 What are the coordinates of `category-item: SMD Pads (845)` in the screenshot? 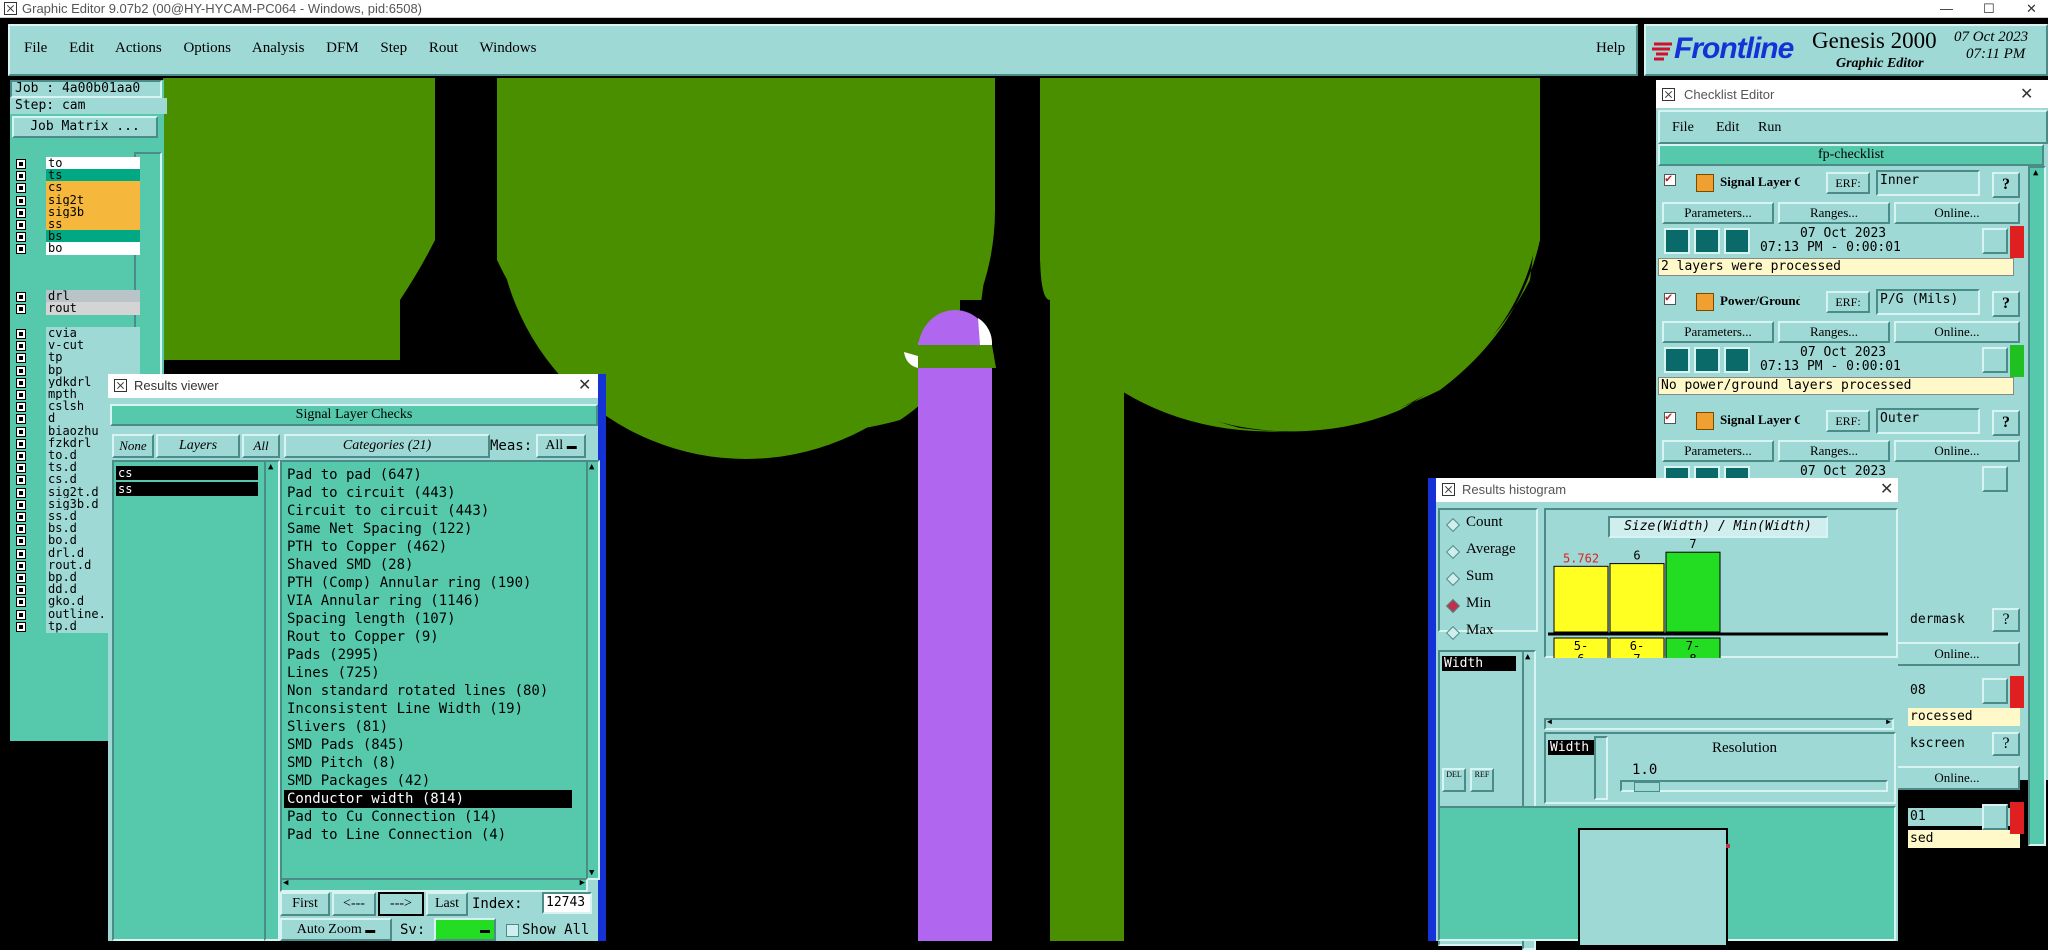 It's located at (428, 745).